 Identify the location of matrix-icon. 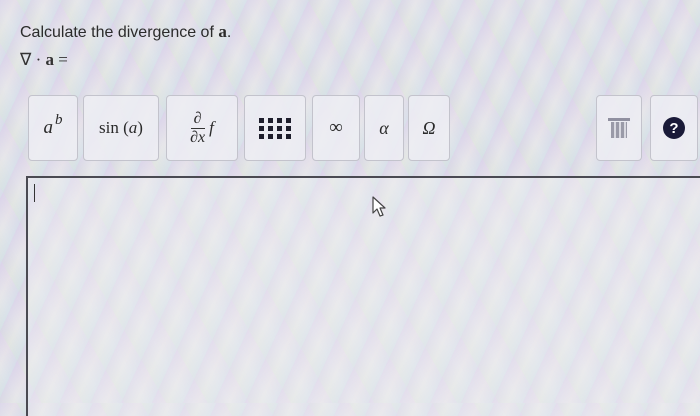
(275, 128).